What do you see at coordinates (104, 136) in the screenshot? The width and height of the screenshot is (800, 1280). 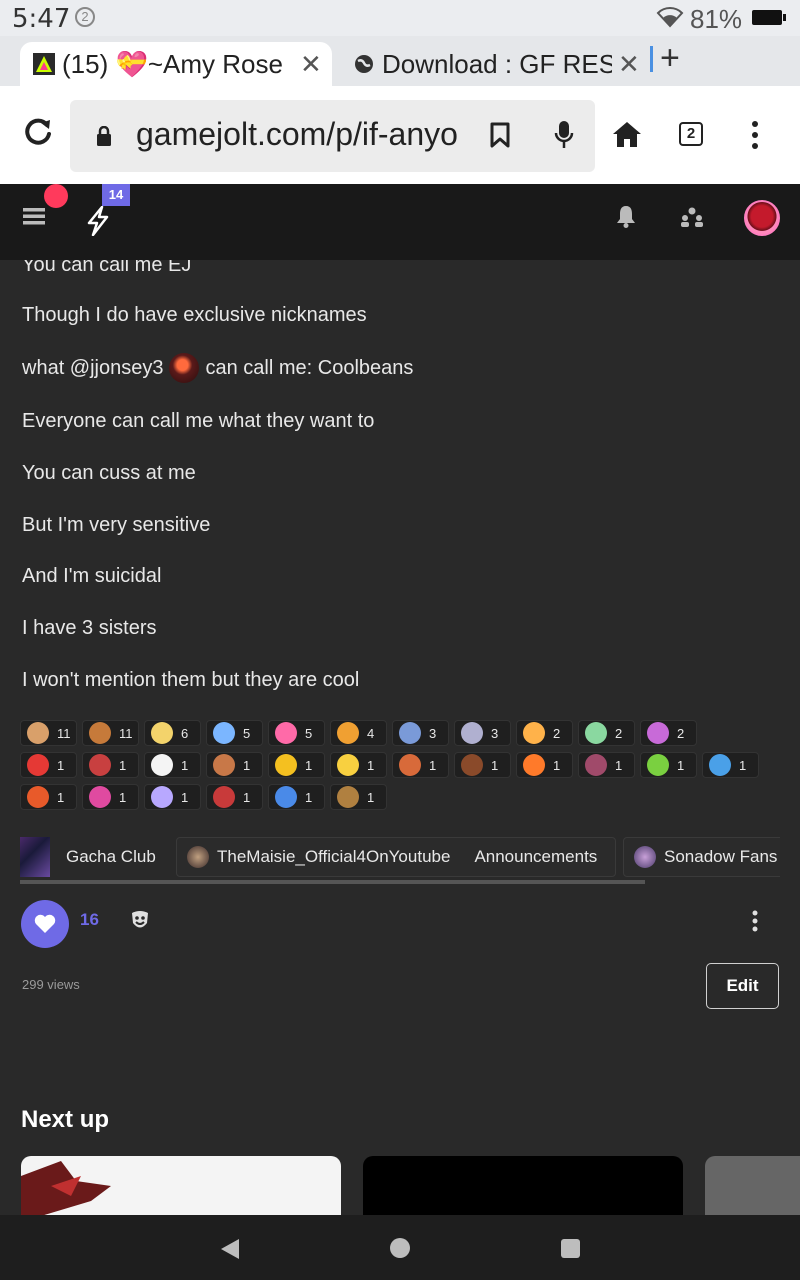 I see `lock-icon` at bounding box center [104, 136].